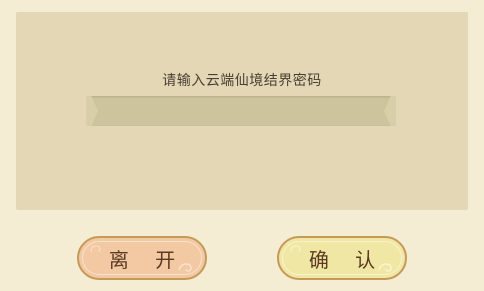 The height and width of the screenshot is (291, 484). I want to click on input-right-cap-ornament, so click(390, 111).